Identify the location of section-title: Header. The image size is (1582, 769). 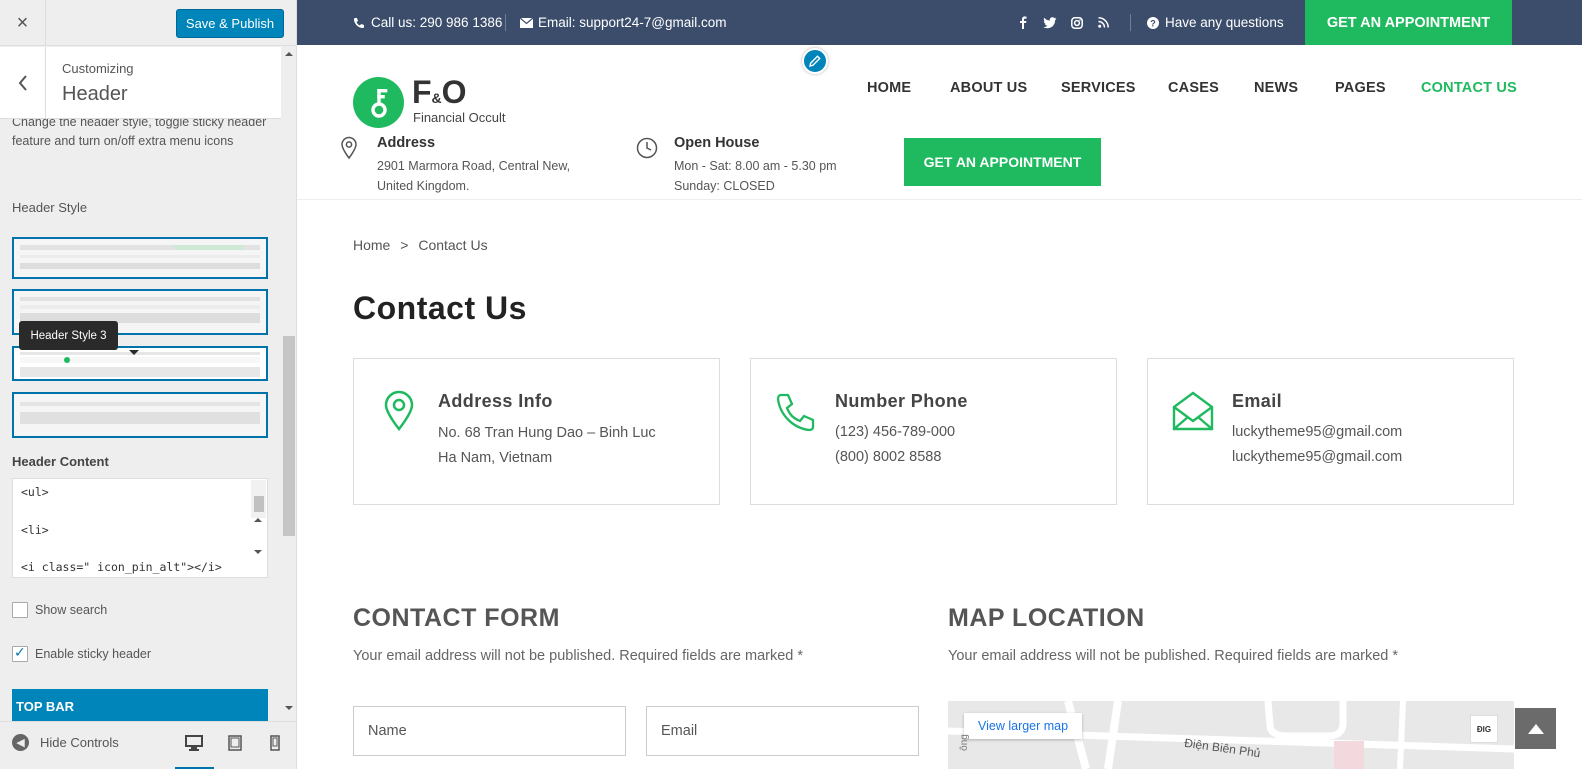
(95, 94).